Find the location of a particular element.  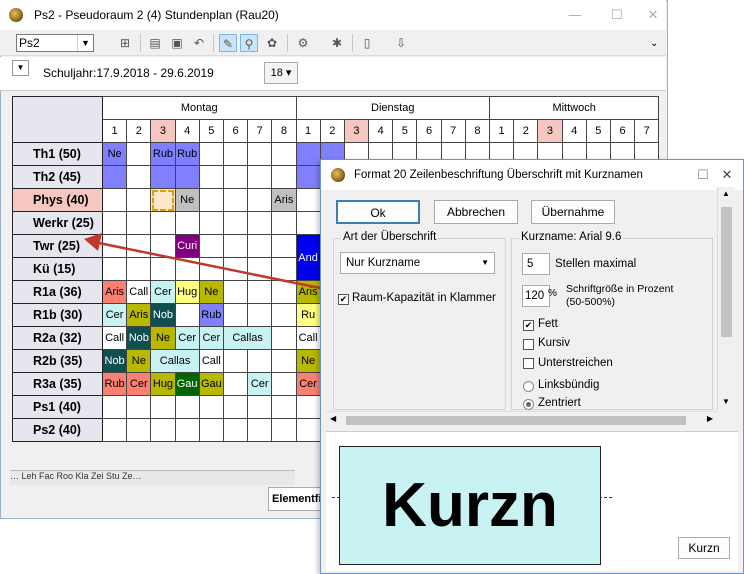

lock-icon: ▣ is located at coordinates (177, 43).